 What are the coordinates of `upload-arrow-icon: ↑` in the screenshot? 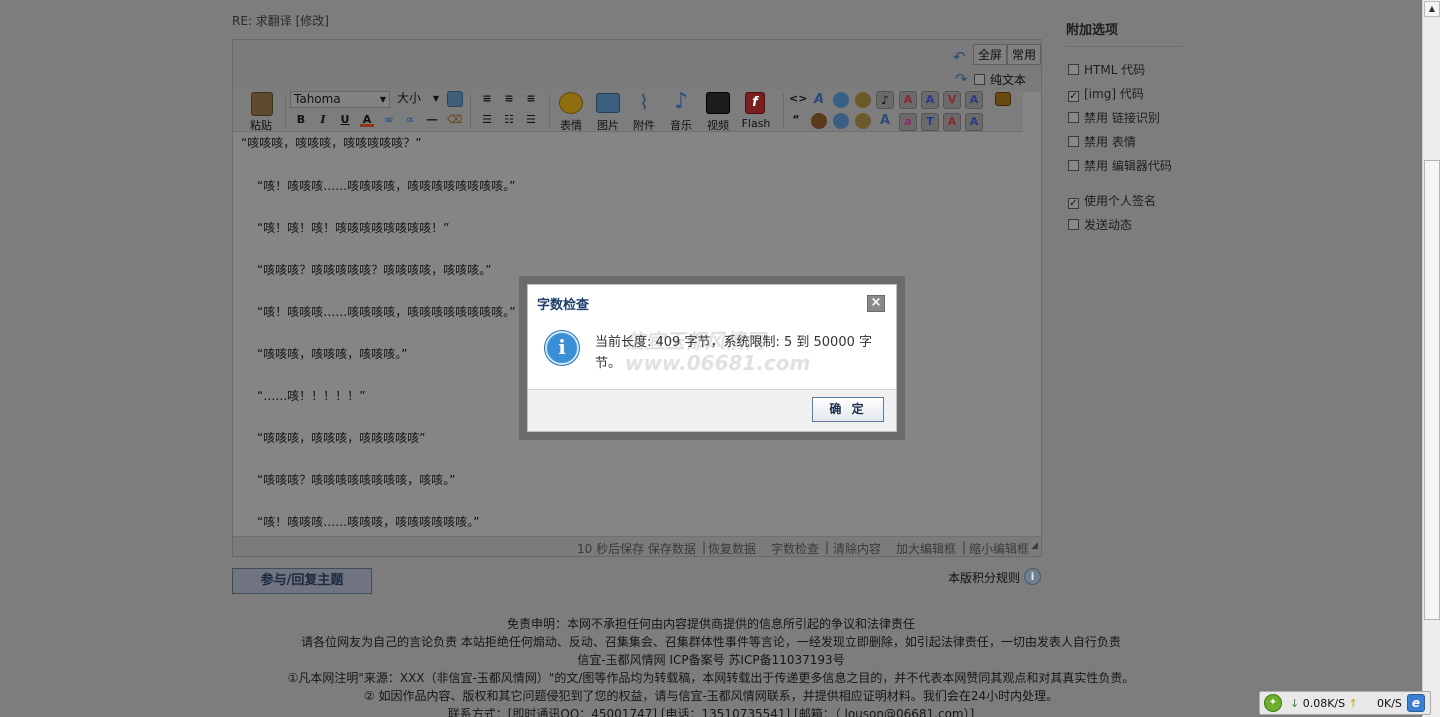 It's located at (1353, 703).